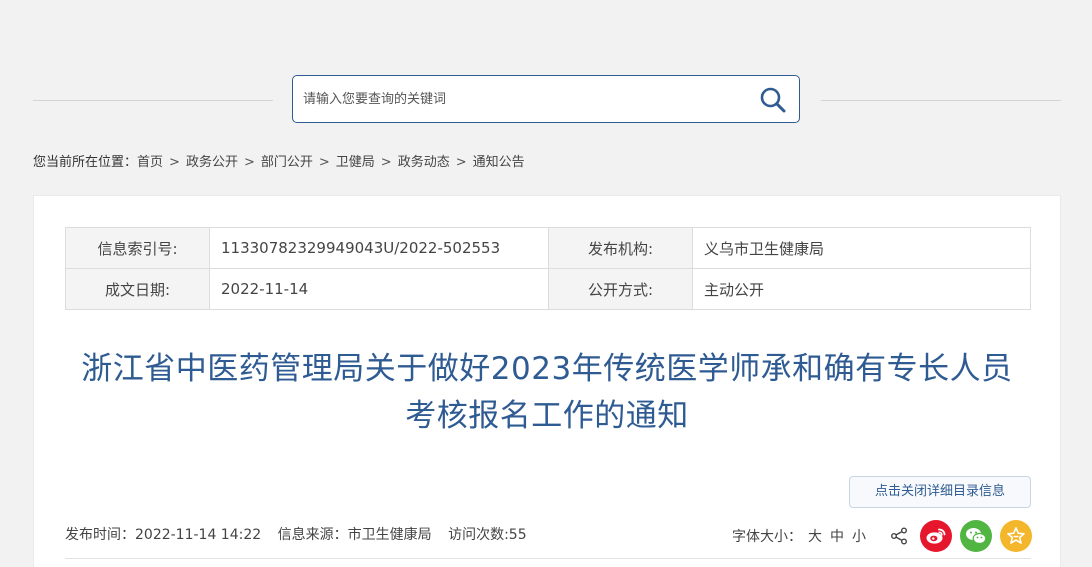 This screenshot has height=567, width=1092. I want to click on weibo-glyph, so click(936, 536).